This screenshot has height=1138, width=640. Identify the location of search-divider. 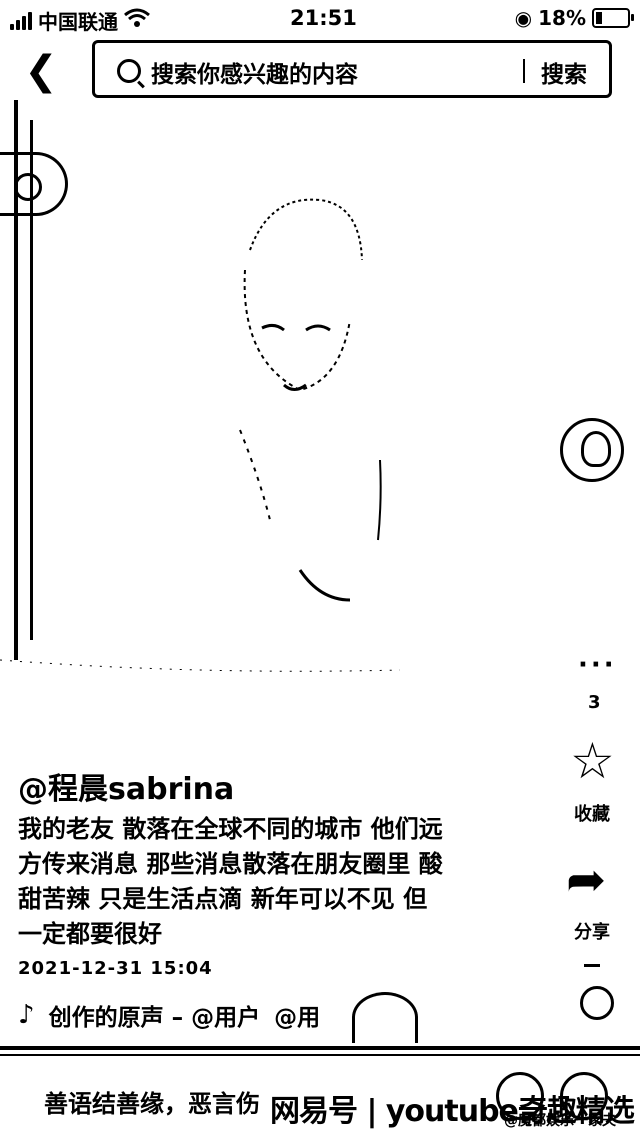
(524, 71).